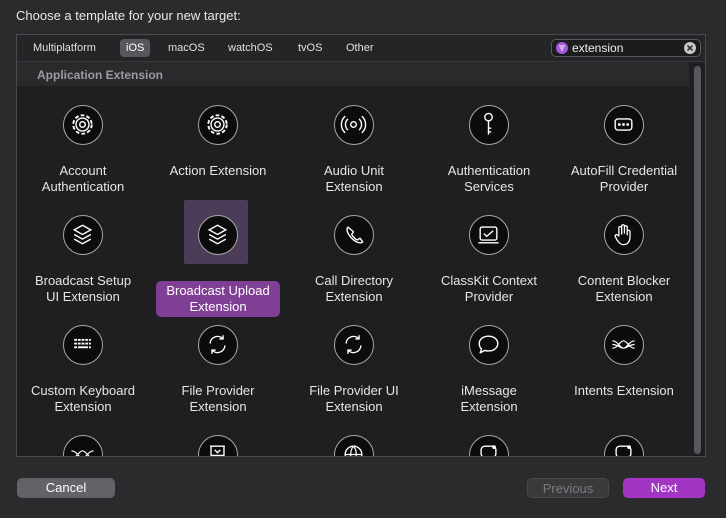  What do you see at coordinates (624, 158) in the screenshot?
I see `template-autofill-credential-provider: AutoFill Credential Provider` at bounding box center [624, 158].